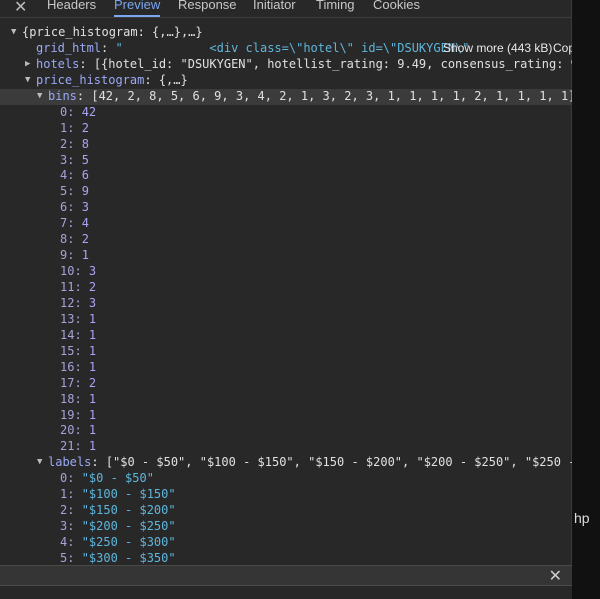  What do you see at coordinates (286, 431) in the screenshot?
I see `tree-item-row: 20: 1` at bounding box center [286, 431].